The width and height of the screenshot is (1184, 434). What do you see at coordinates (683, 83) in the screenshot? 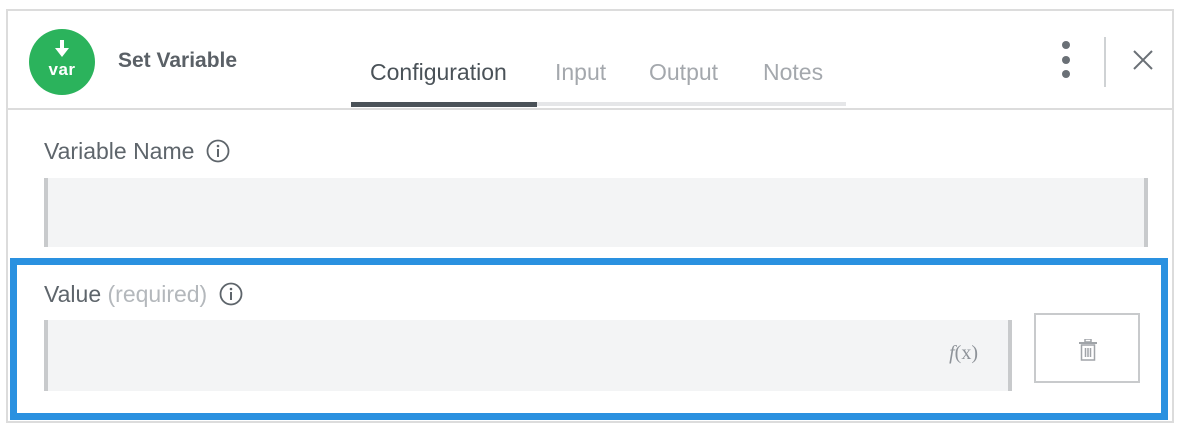
I see `tab-output: Output` at bounding box center [683, 83].